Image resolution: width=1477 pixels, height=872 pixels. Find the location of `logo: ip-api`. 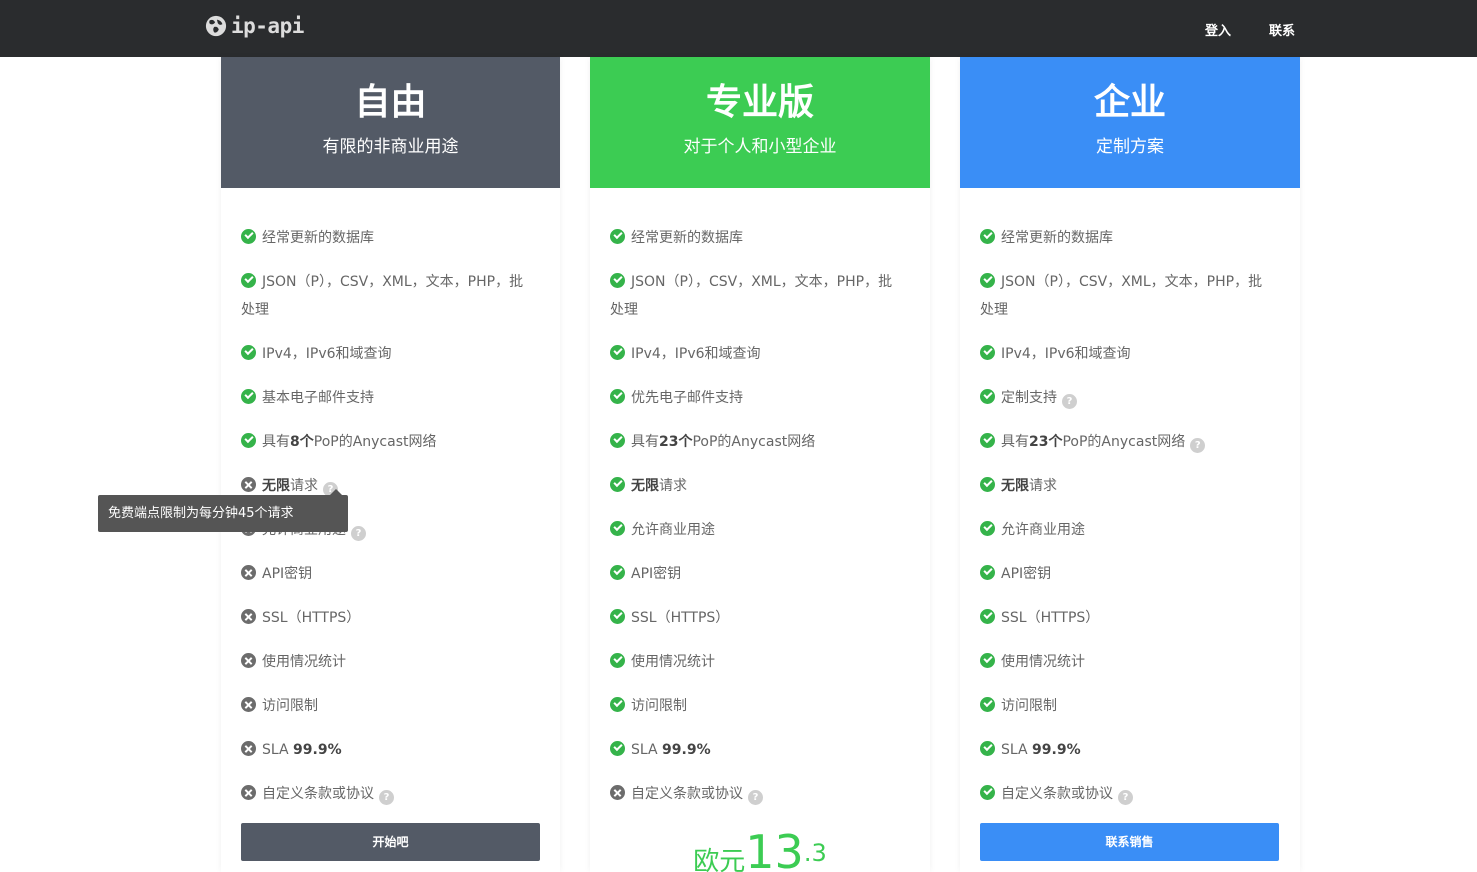

logo: ip-api is located at coordinates (254, 26).